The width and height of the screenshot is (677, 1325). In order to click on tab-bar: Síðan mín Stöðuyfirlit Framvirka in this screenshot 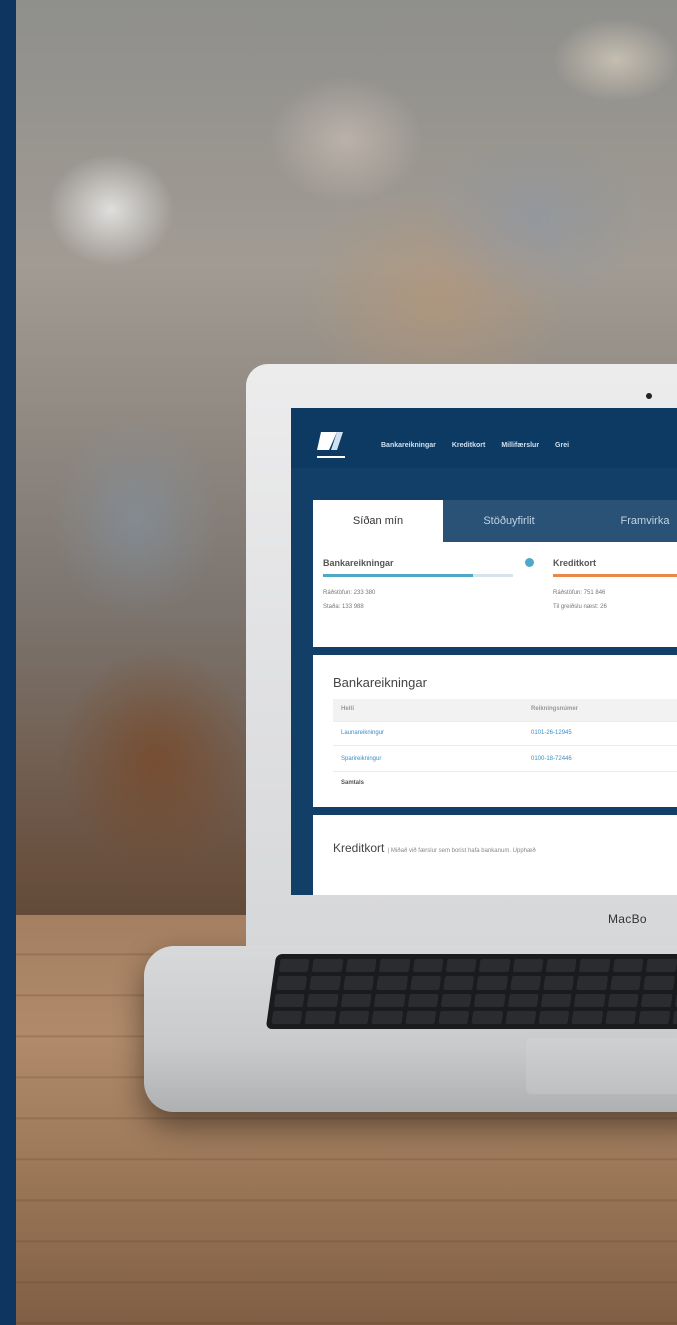, I will do `click(495, 521)`.